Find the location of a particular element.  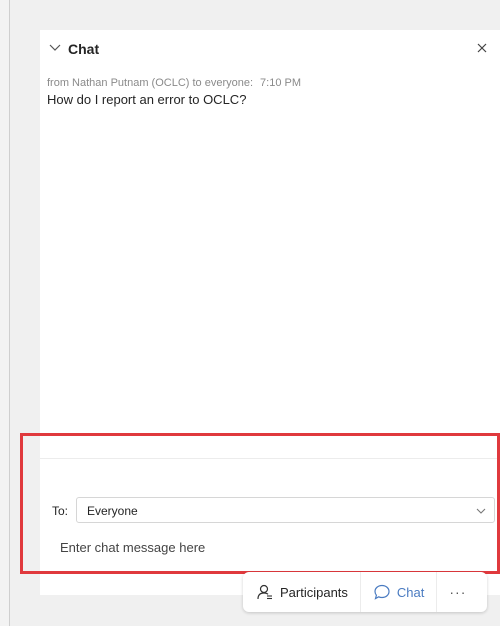

more-icon: ··· is located at coordinates (458, 592).